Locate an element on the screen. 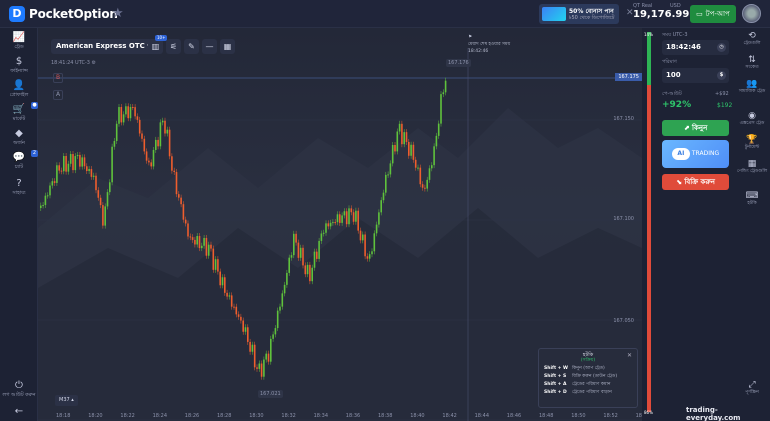 Image resolution: width=770 pixels, height=421 pixels. logout-label: লগ আউট করুন is located at coordinates (19, 395).